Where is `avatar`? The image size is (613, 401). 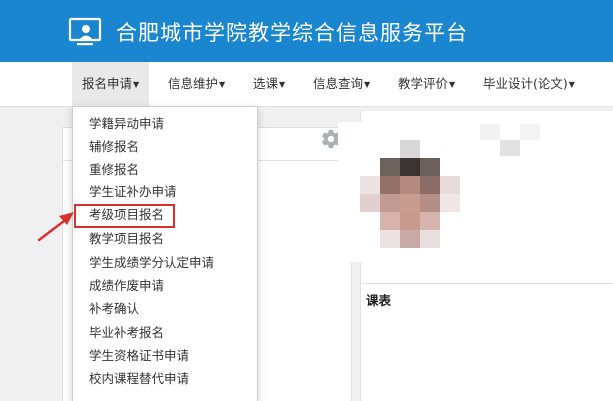 avatar is located at coordinates (403, 192).